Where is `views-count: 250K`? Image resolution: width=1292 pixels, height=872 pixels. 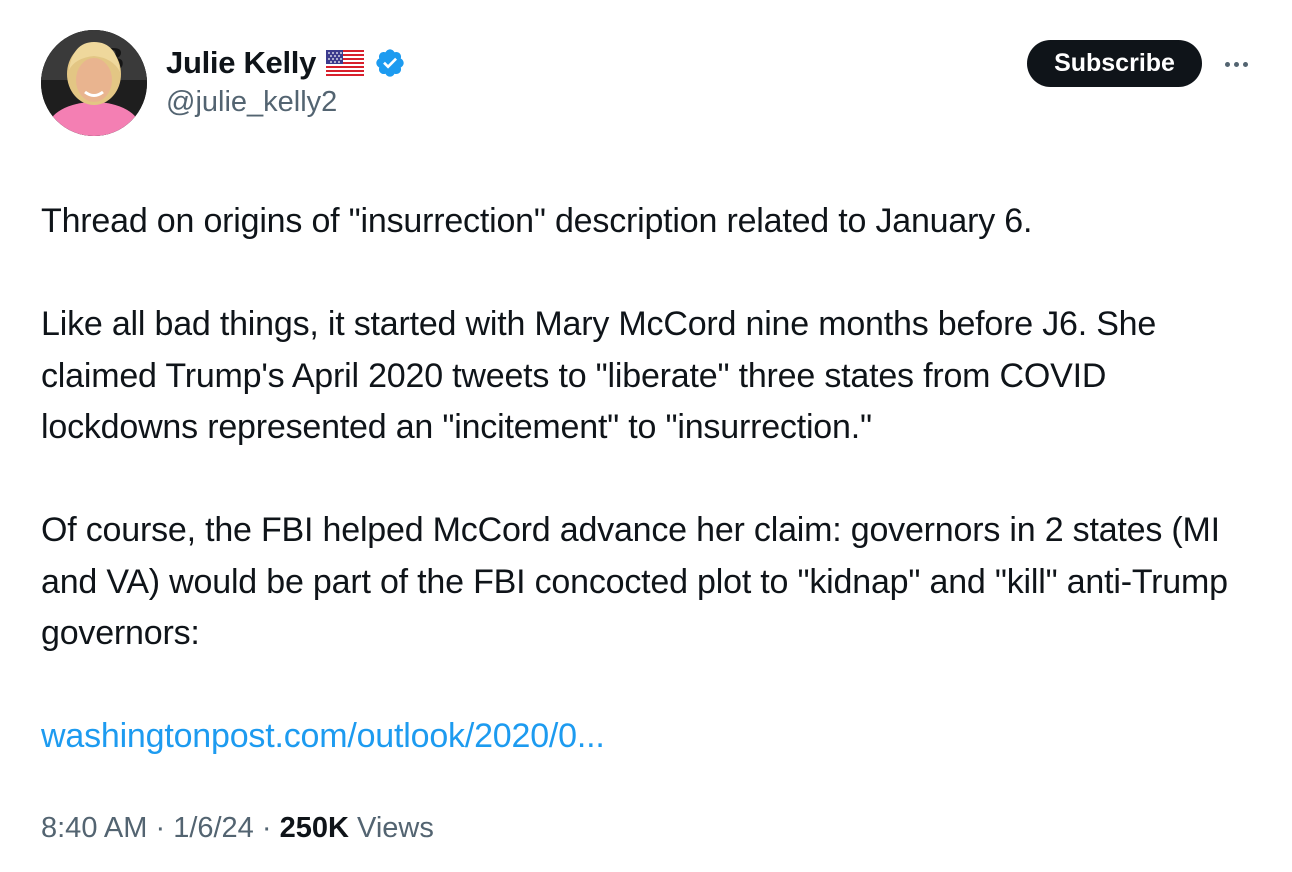
views-count: 250K is located at coordinates (314, 828).